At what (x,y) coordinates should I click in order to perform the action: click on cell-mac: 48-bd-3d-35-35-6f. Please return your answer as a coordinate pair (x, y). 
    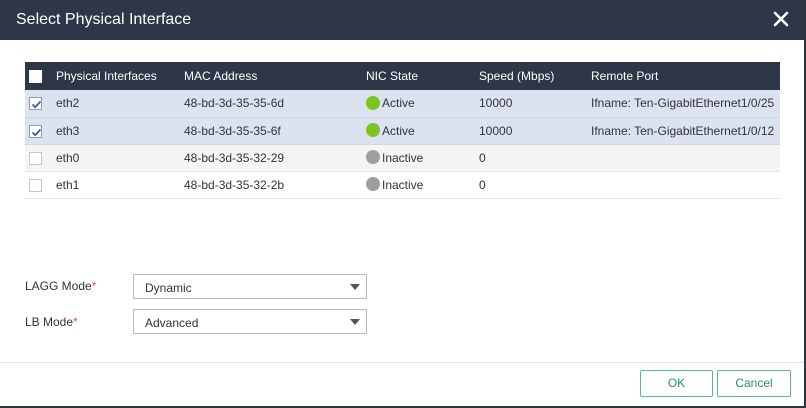
    Looking at the image, I should click on (232, 130).